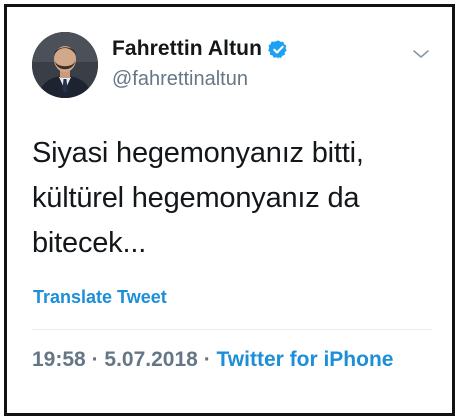 The image size is (459, 420). Describe the element at coordinates (150, 359) in the screenshot. I see `tweet-date: 5.07.2018` at that location.